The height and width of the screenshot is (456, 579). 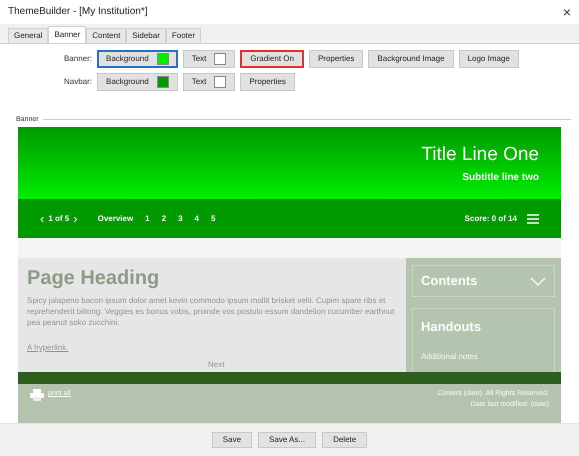 What do you see at coordinates (488, 59) in the screenshot?
I see `toolbar-button: Logo Image` at bounding box center [488, 59].